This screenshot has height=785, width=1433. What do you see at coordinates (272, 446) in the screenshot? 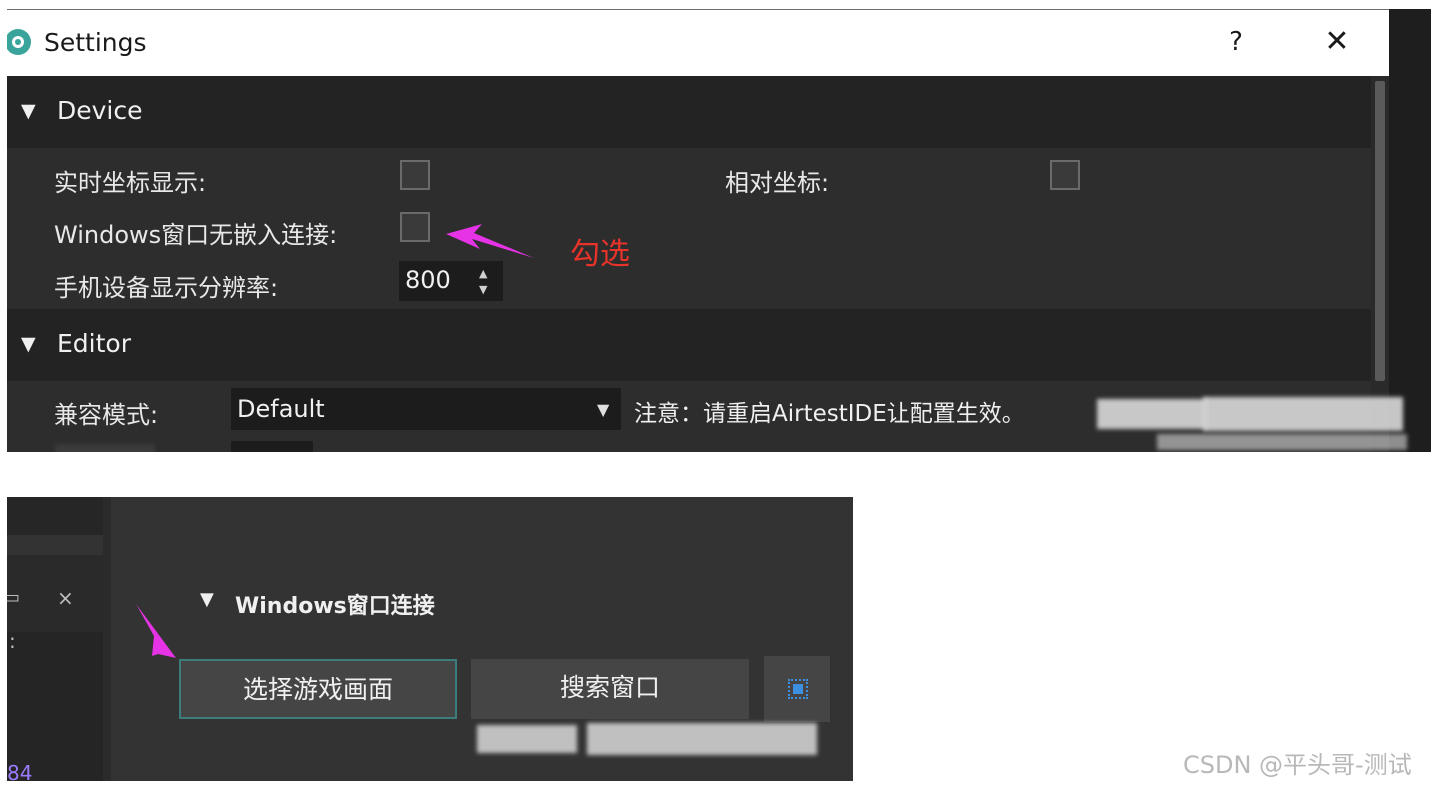
I see `cut-off-spinbox` at bounding box center [272, 446].